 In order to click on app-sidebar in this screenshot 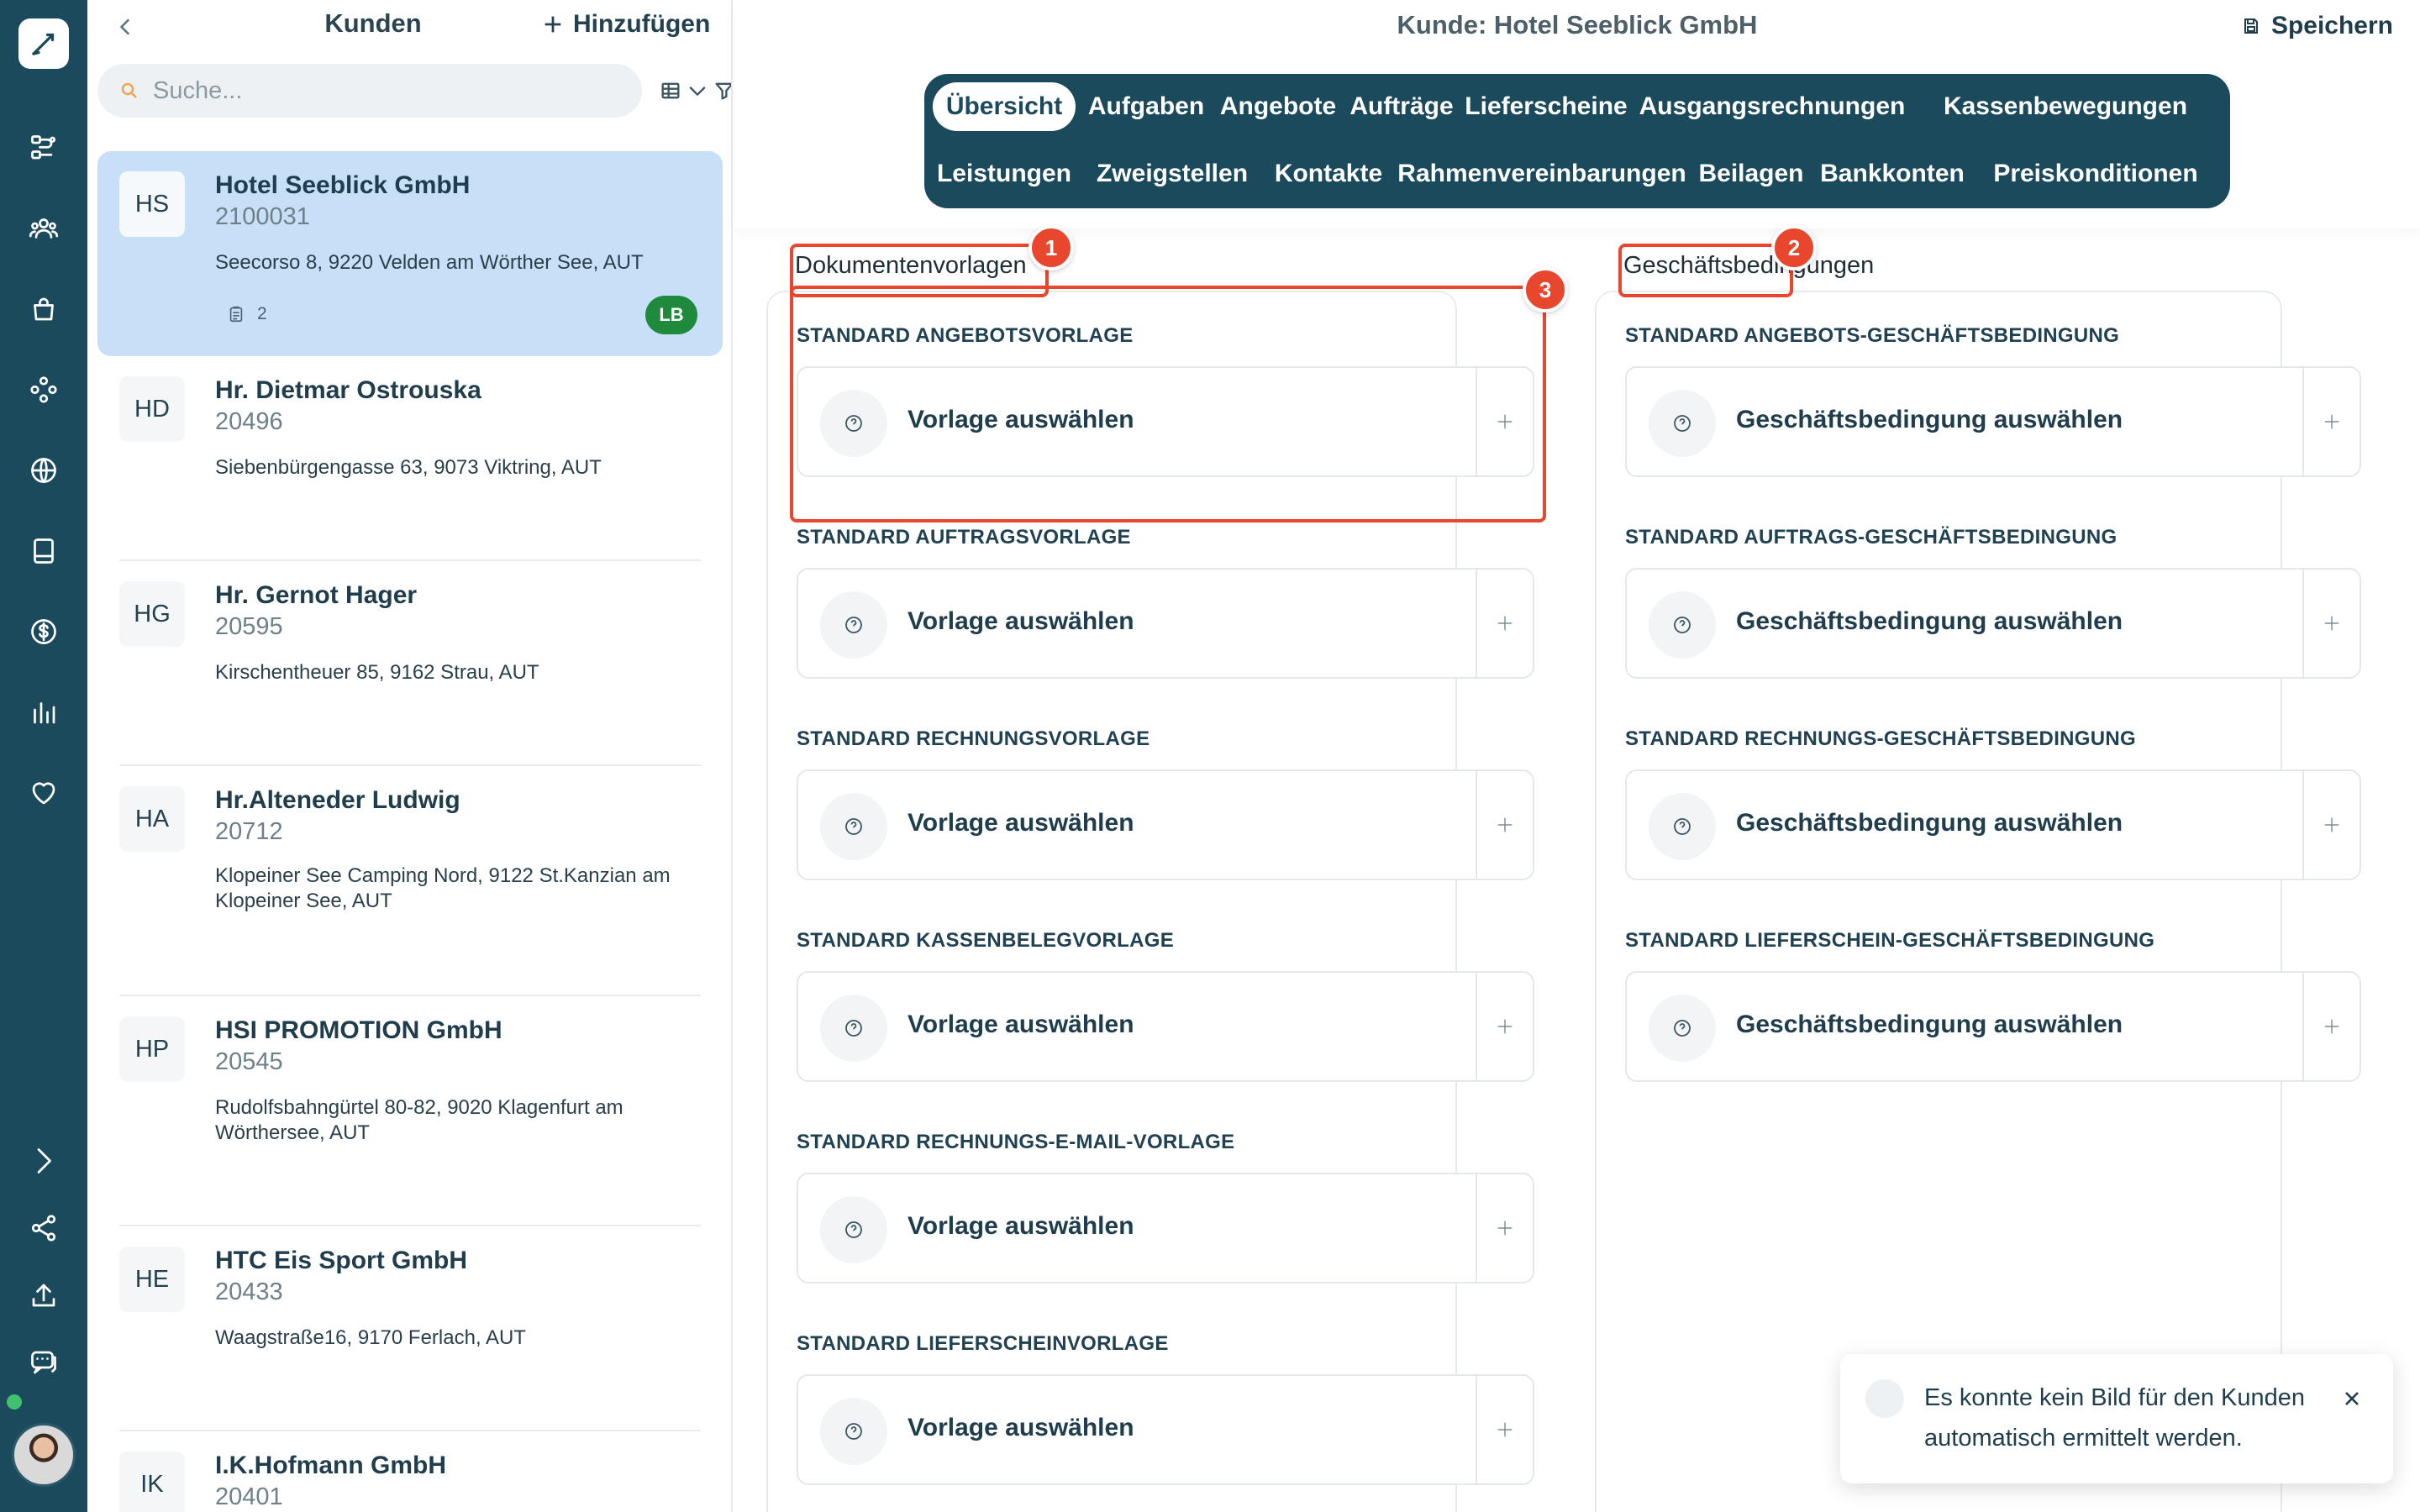, I will do `click(43, 756)`.